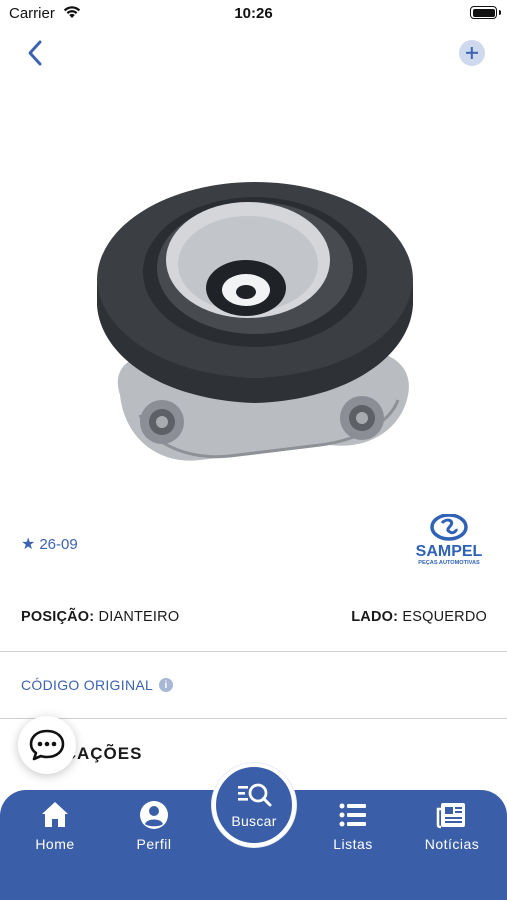 The image size is (507, 900). I want to click on profile-icon, so click(154, 815).